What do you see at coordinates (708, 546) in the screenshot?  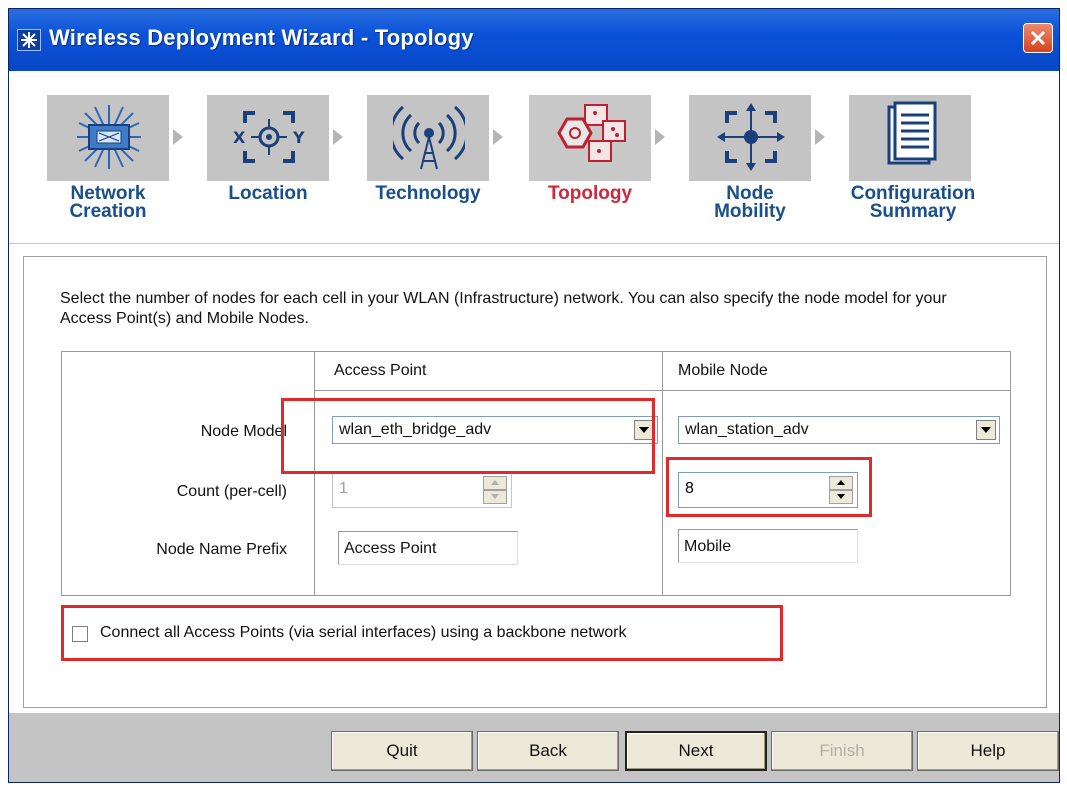 I see `mobile-node-prefix-value: Mobile` at bounding box center [708, 546].